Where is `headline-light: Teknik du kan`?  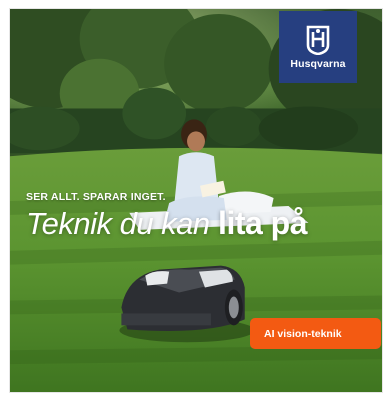 headline-light: Teknik du kan is located at coordinates (118, 223).